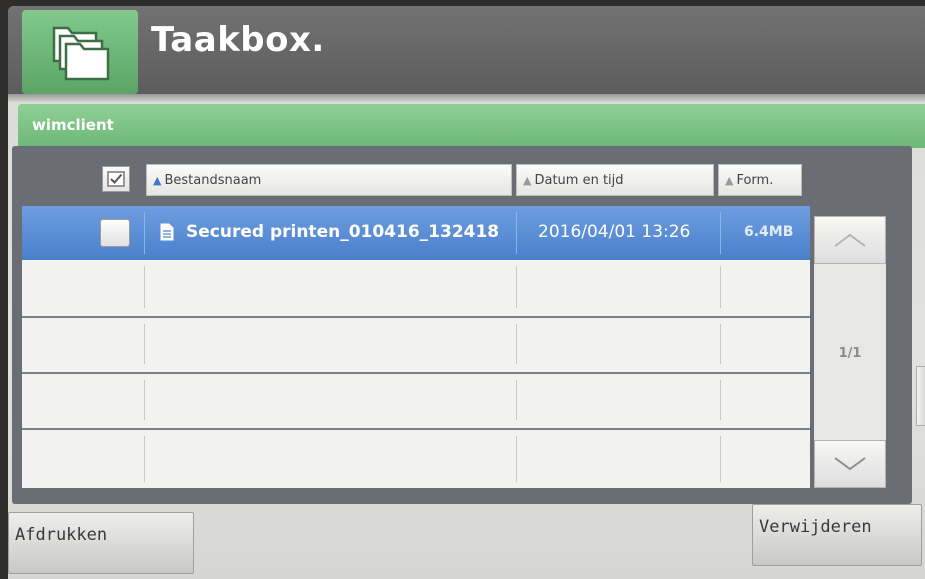  I want to click on page-title: Taakbox., so click(238, 40).